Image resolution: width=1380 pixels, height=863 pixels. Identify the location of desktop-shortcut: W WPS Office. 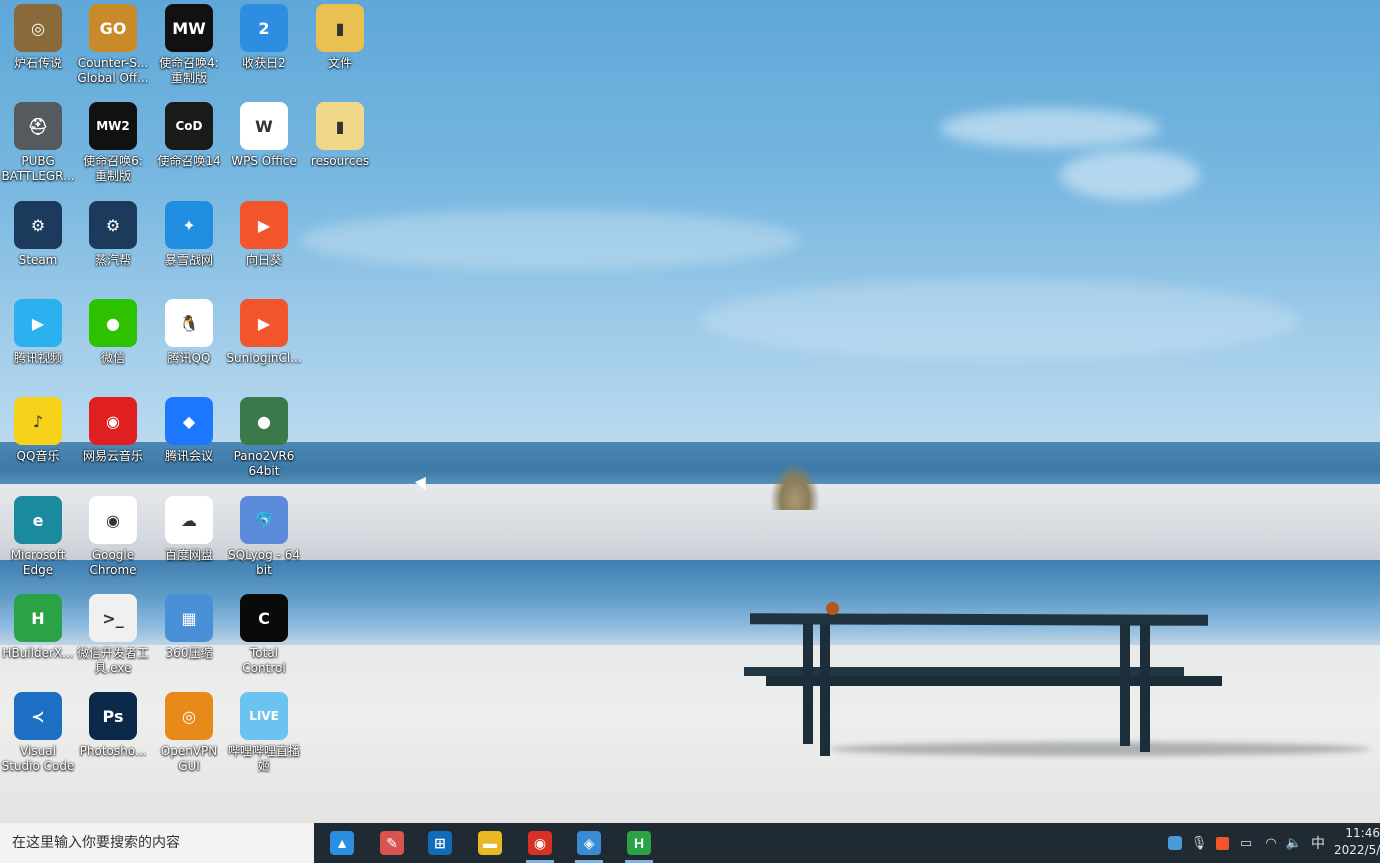
(264, 135).